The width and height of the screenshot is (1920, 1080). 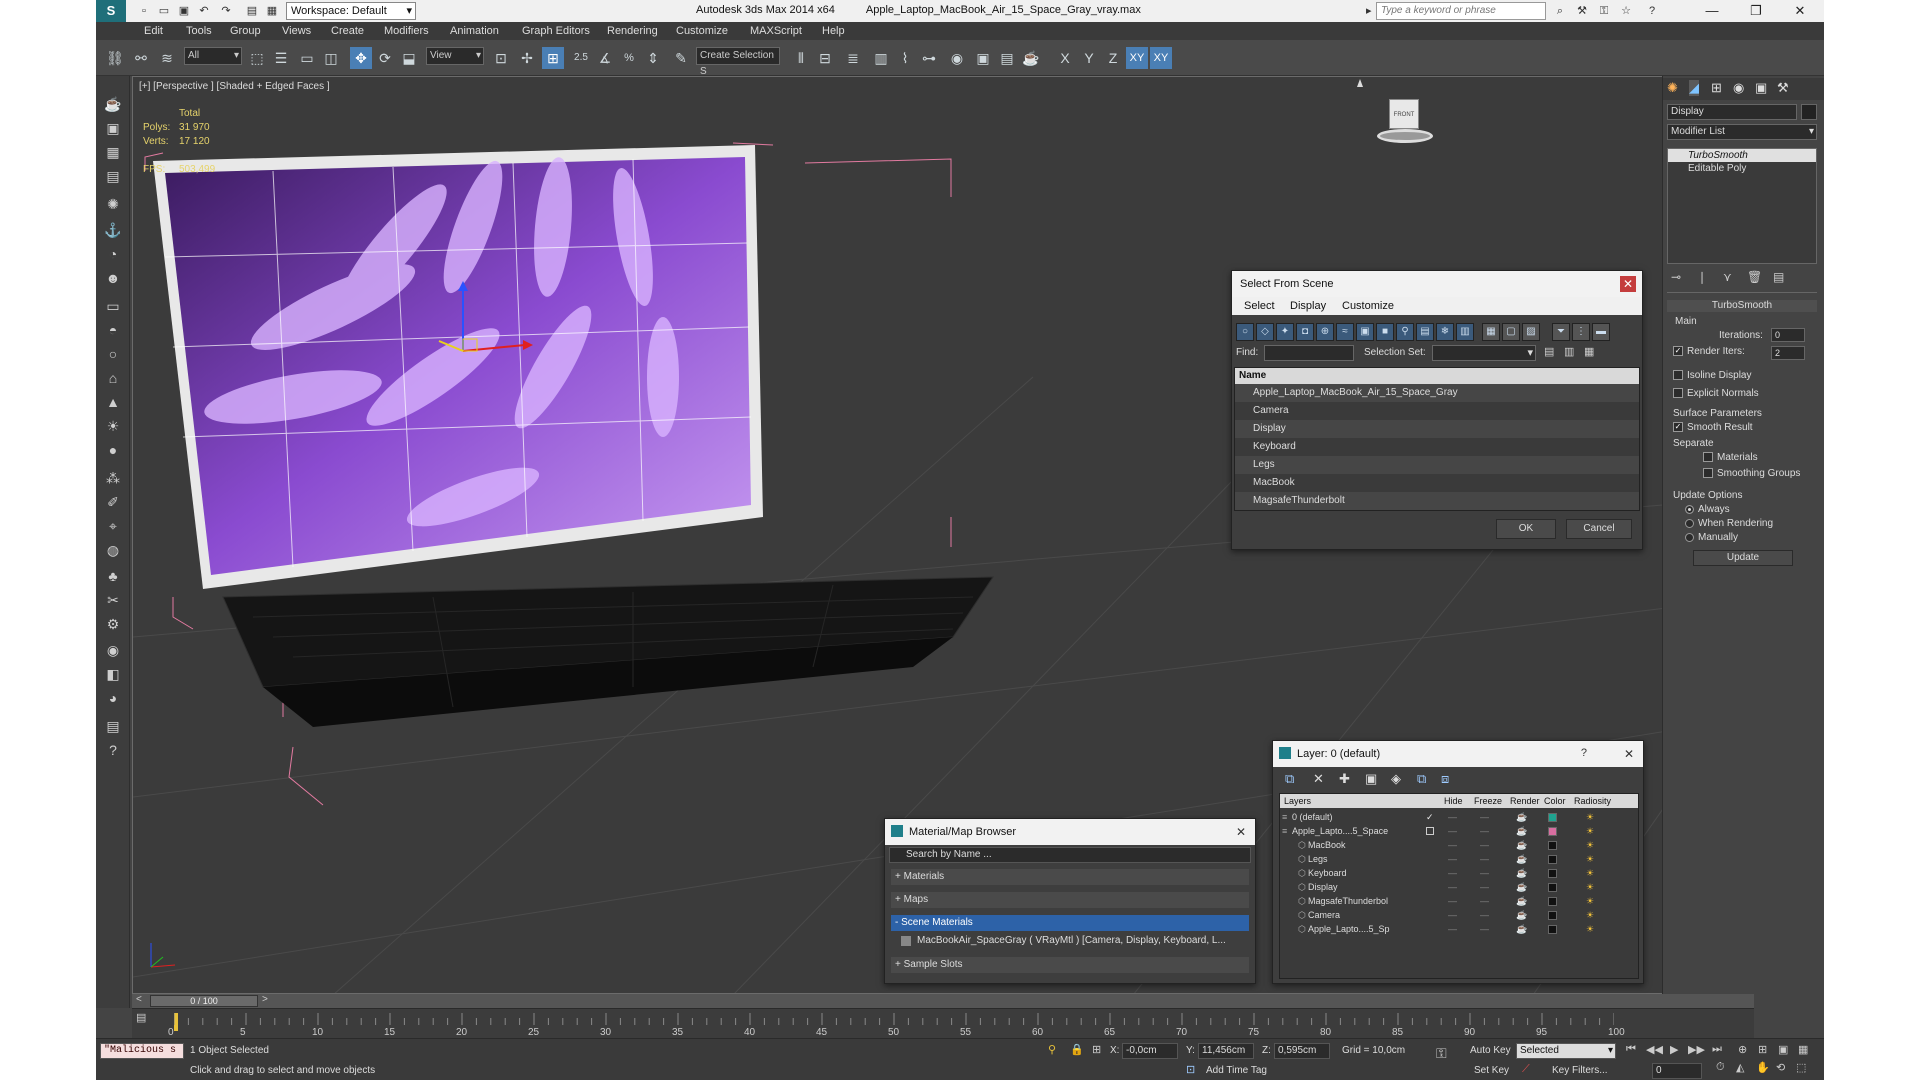 I want to click on menu-help: Help, so click(x=833, y=31).